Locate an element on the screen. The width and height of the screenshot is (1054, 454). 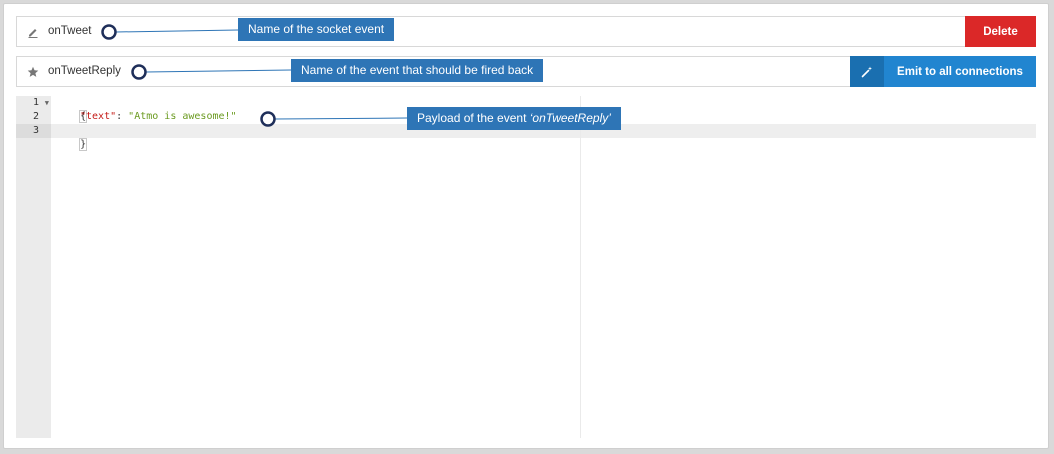
code-line: } is located at coordinates (71, 137).